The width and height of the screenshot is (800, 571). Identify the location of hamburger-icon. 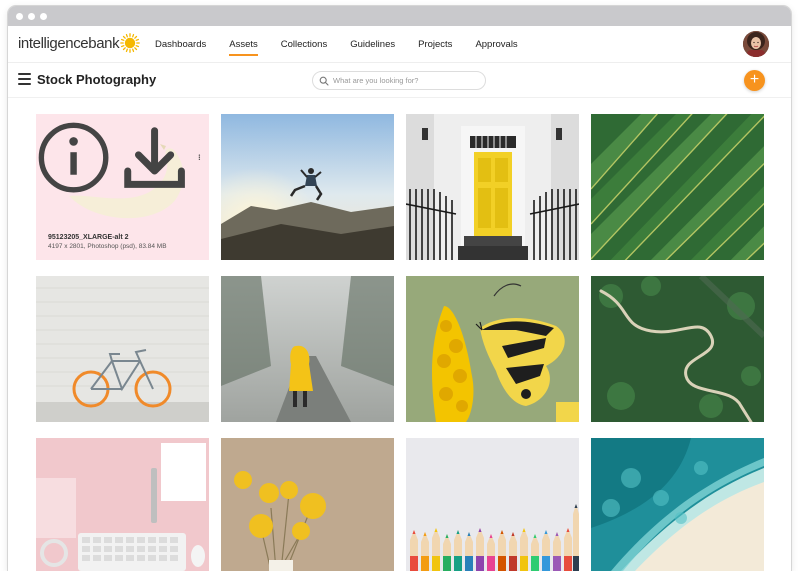
(24, 79).